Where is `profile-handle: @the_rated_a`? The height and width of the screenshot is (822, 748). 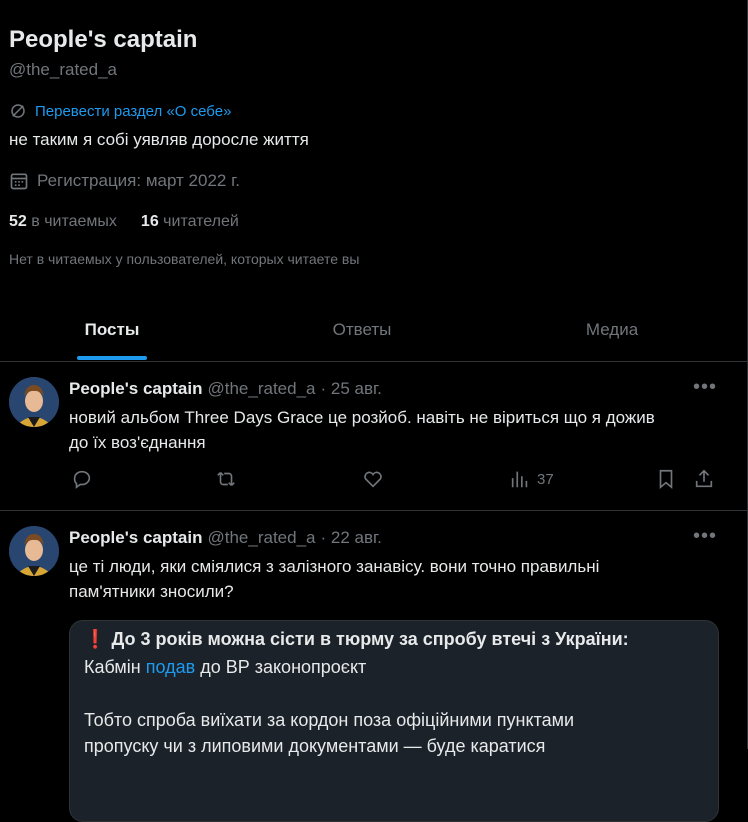 profile-handle: @the_rated_a is located at coordinates (63, 69).